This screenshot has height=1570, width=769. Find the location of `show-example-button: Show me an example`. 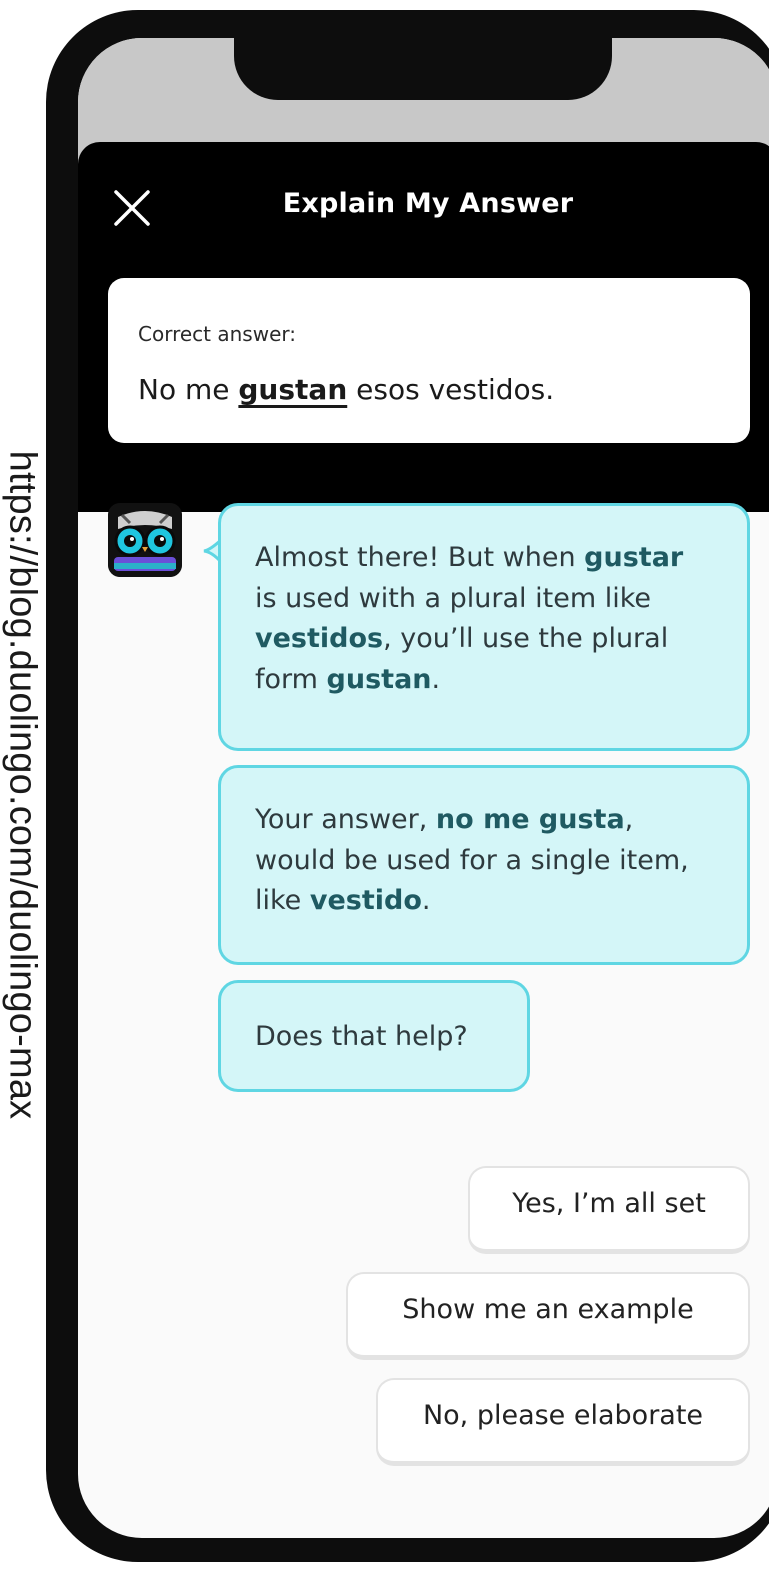

show-example-button: Show me an example is located at coordinates (548, 1316).